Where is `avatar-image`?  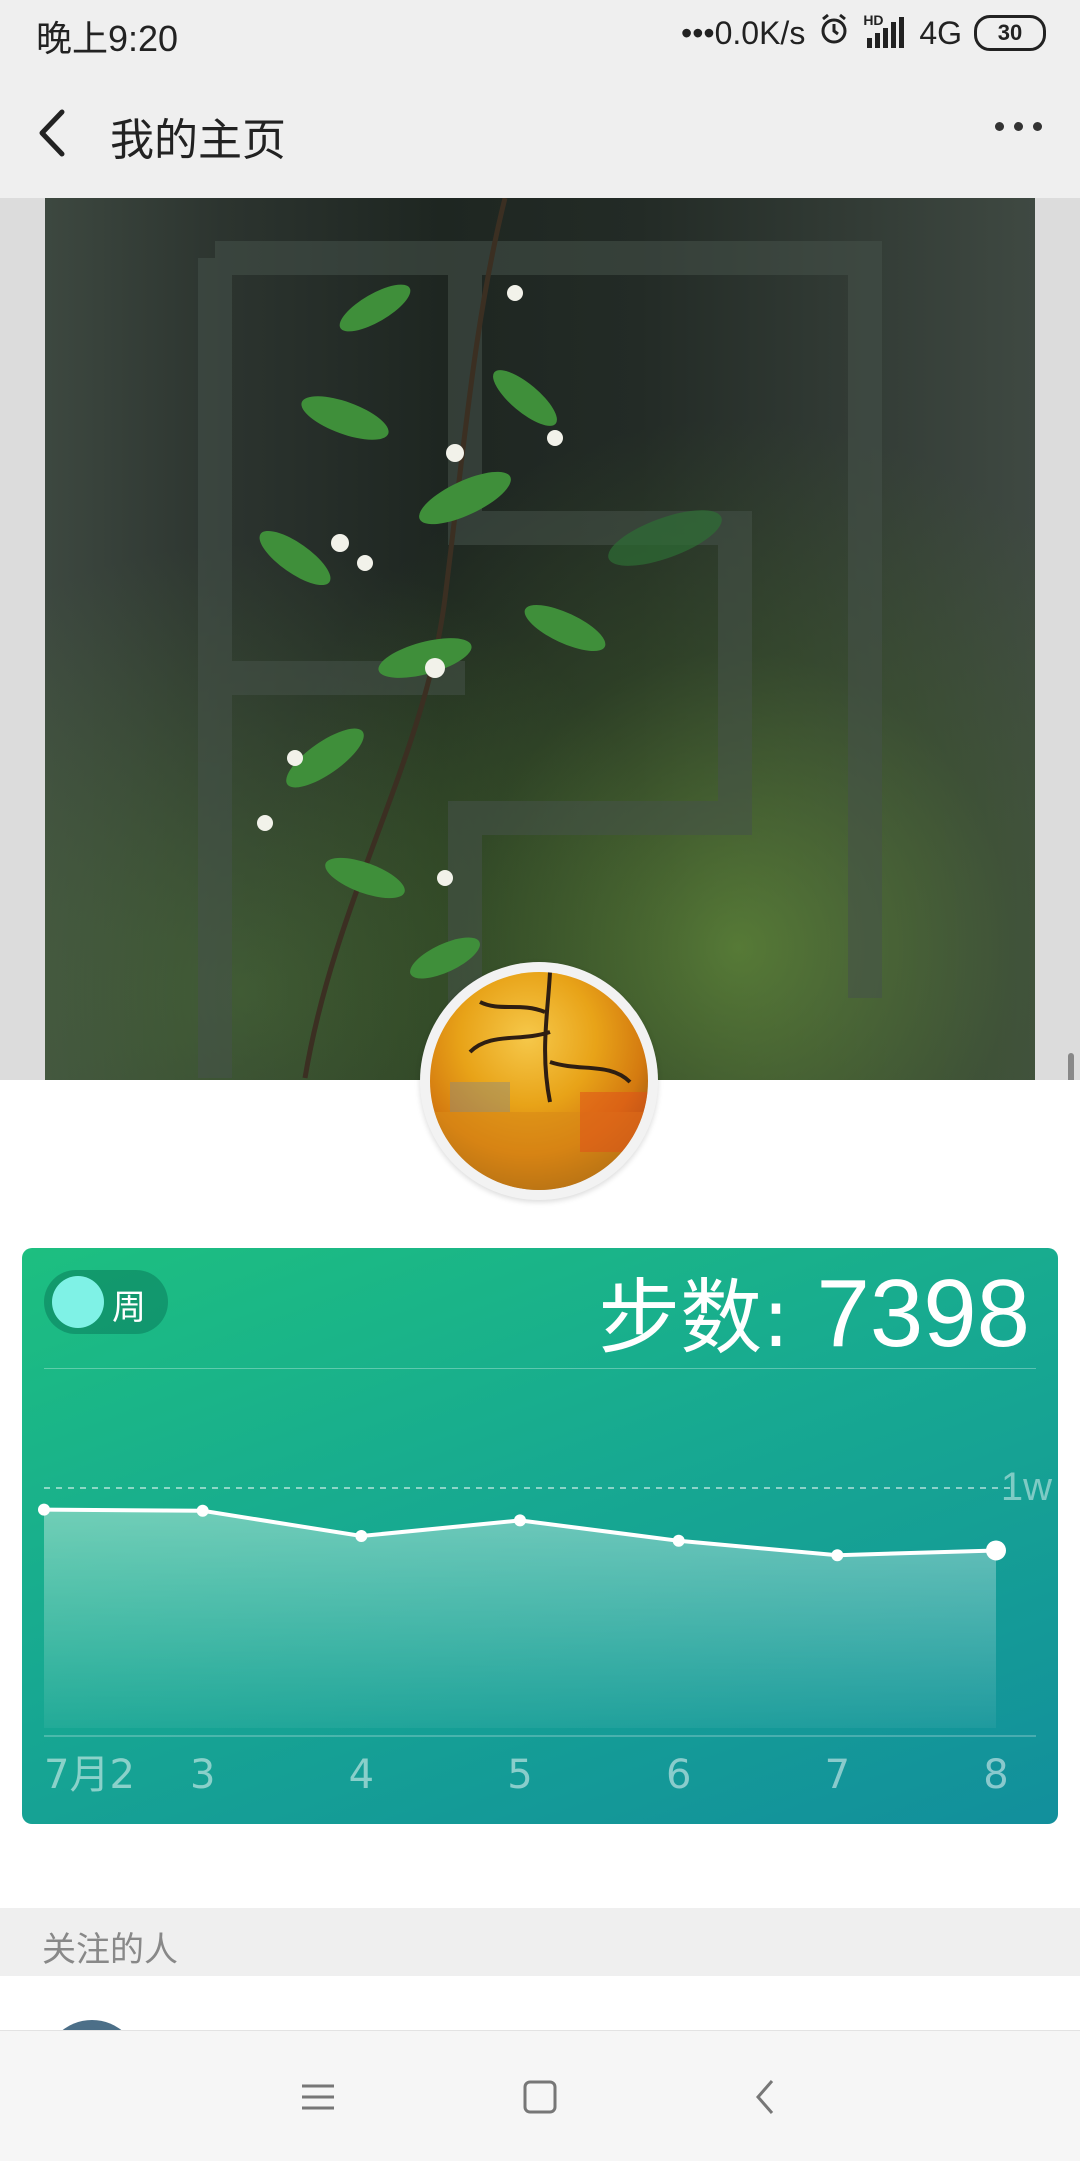 avatar-image is located at coordinates (539, 1081).